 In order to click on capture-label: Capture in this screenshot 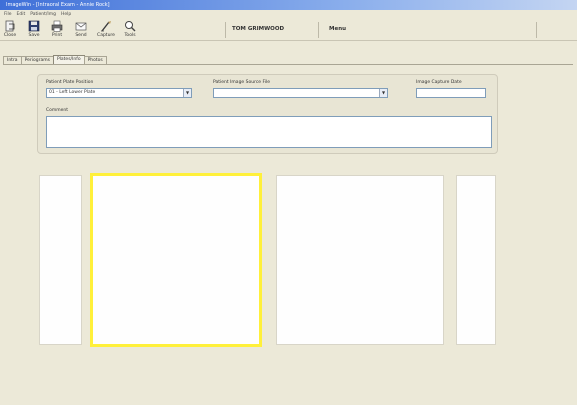, I will do `click(106, 35)`.